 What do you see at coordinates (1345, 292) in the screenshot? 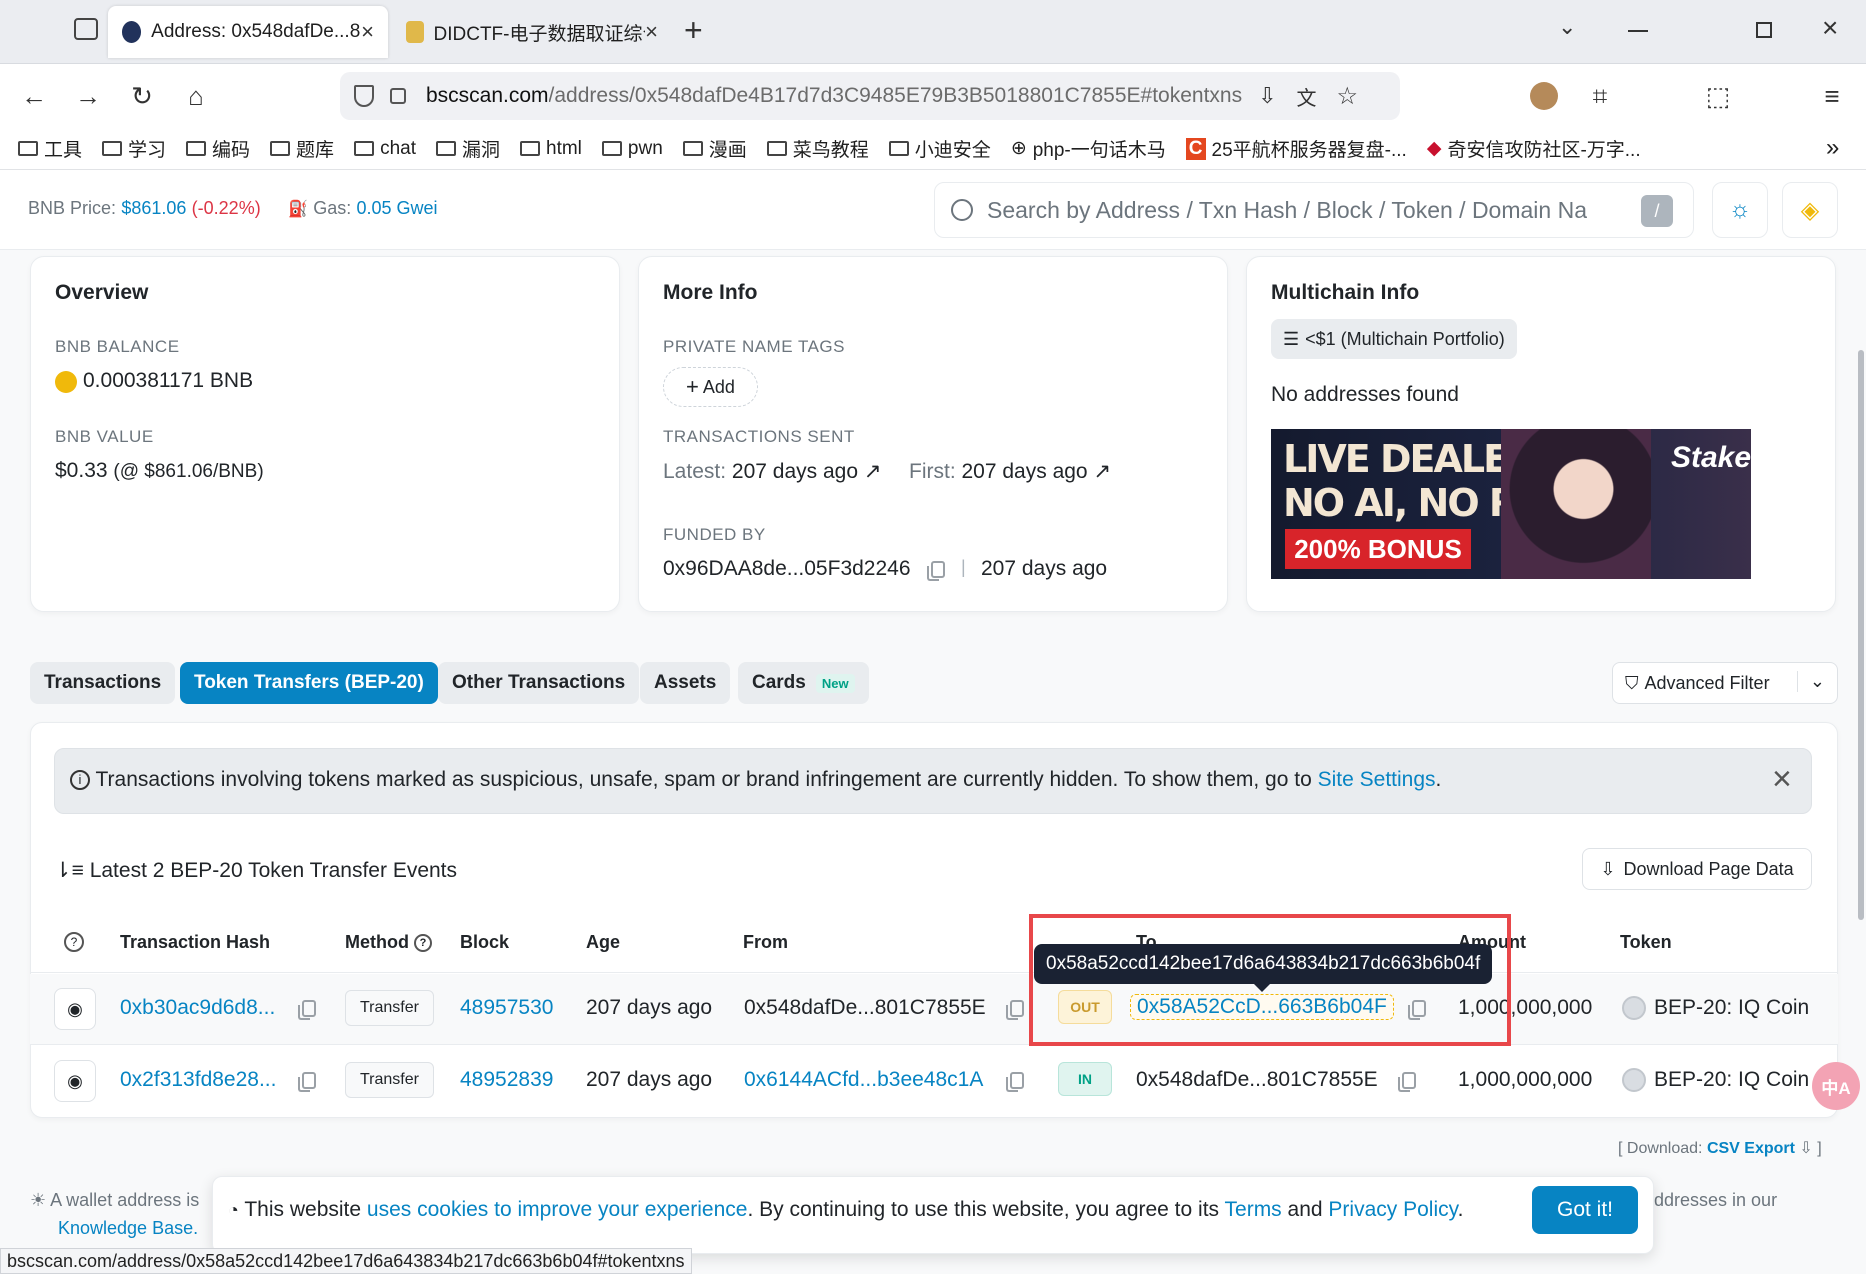
I see `card-title: Multichain Info` at bounding box center [1345, 292].